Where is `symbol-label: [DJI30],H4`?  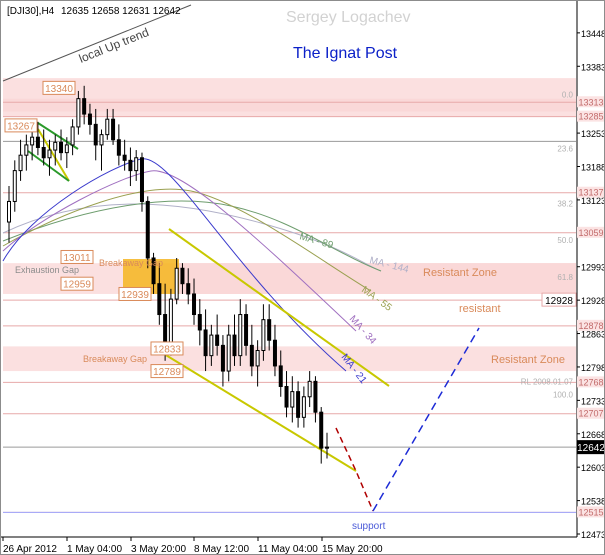 symbol-label: [DJI30],H4 is located at coordinates (31, 11).